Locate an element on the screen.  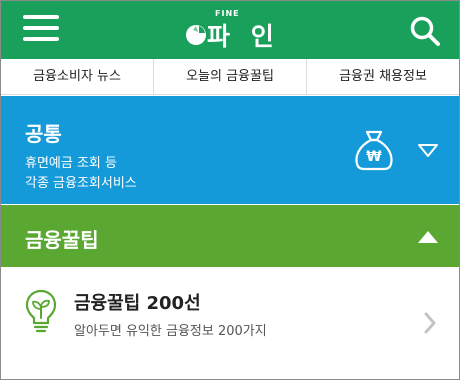
money-bag-icon: ₩ is located at coordinates (374, 150).